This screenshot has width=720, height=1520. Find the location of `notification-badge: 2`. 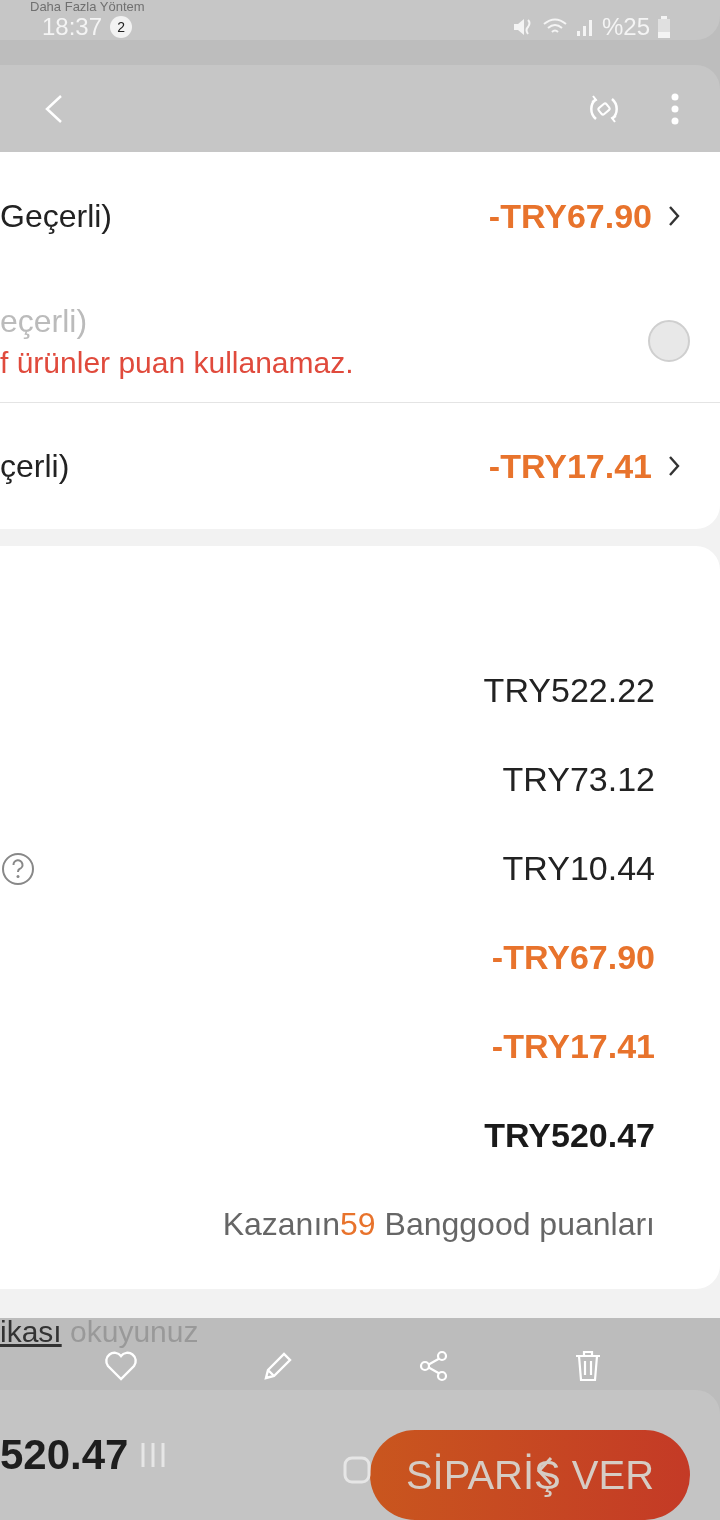

notification-badge: 2 is located at coordinates (121, 27).